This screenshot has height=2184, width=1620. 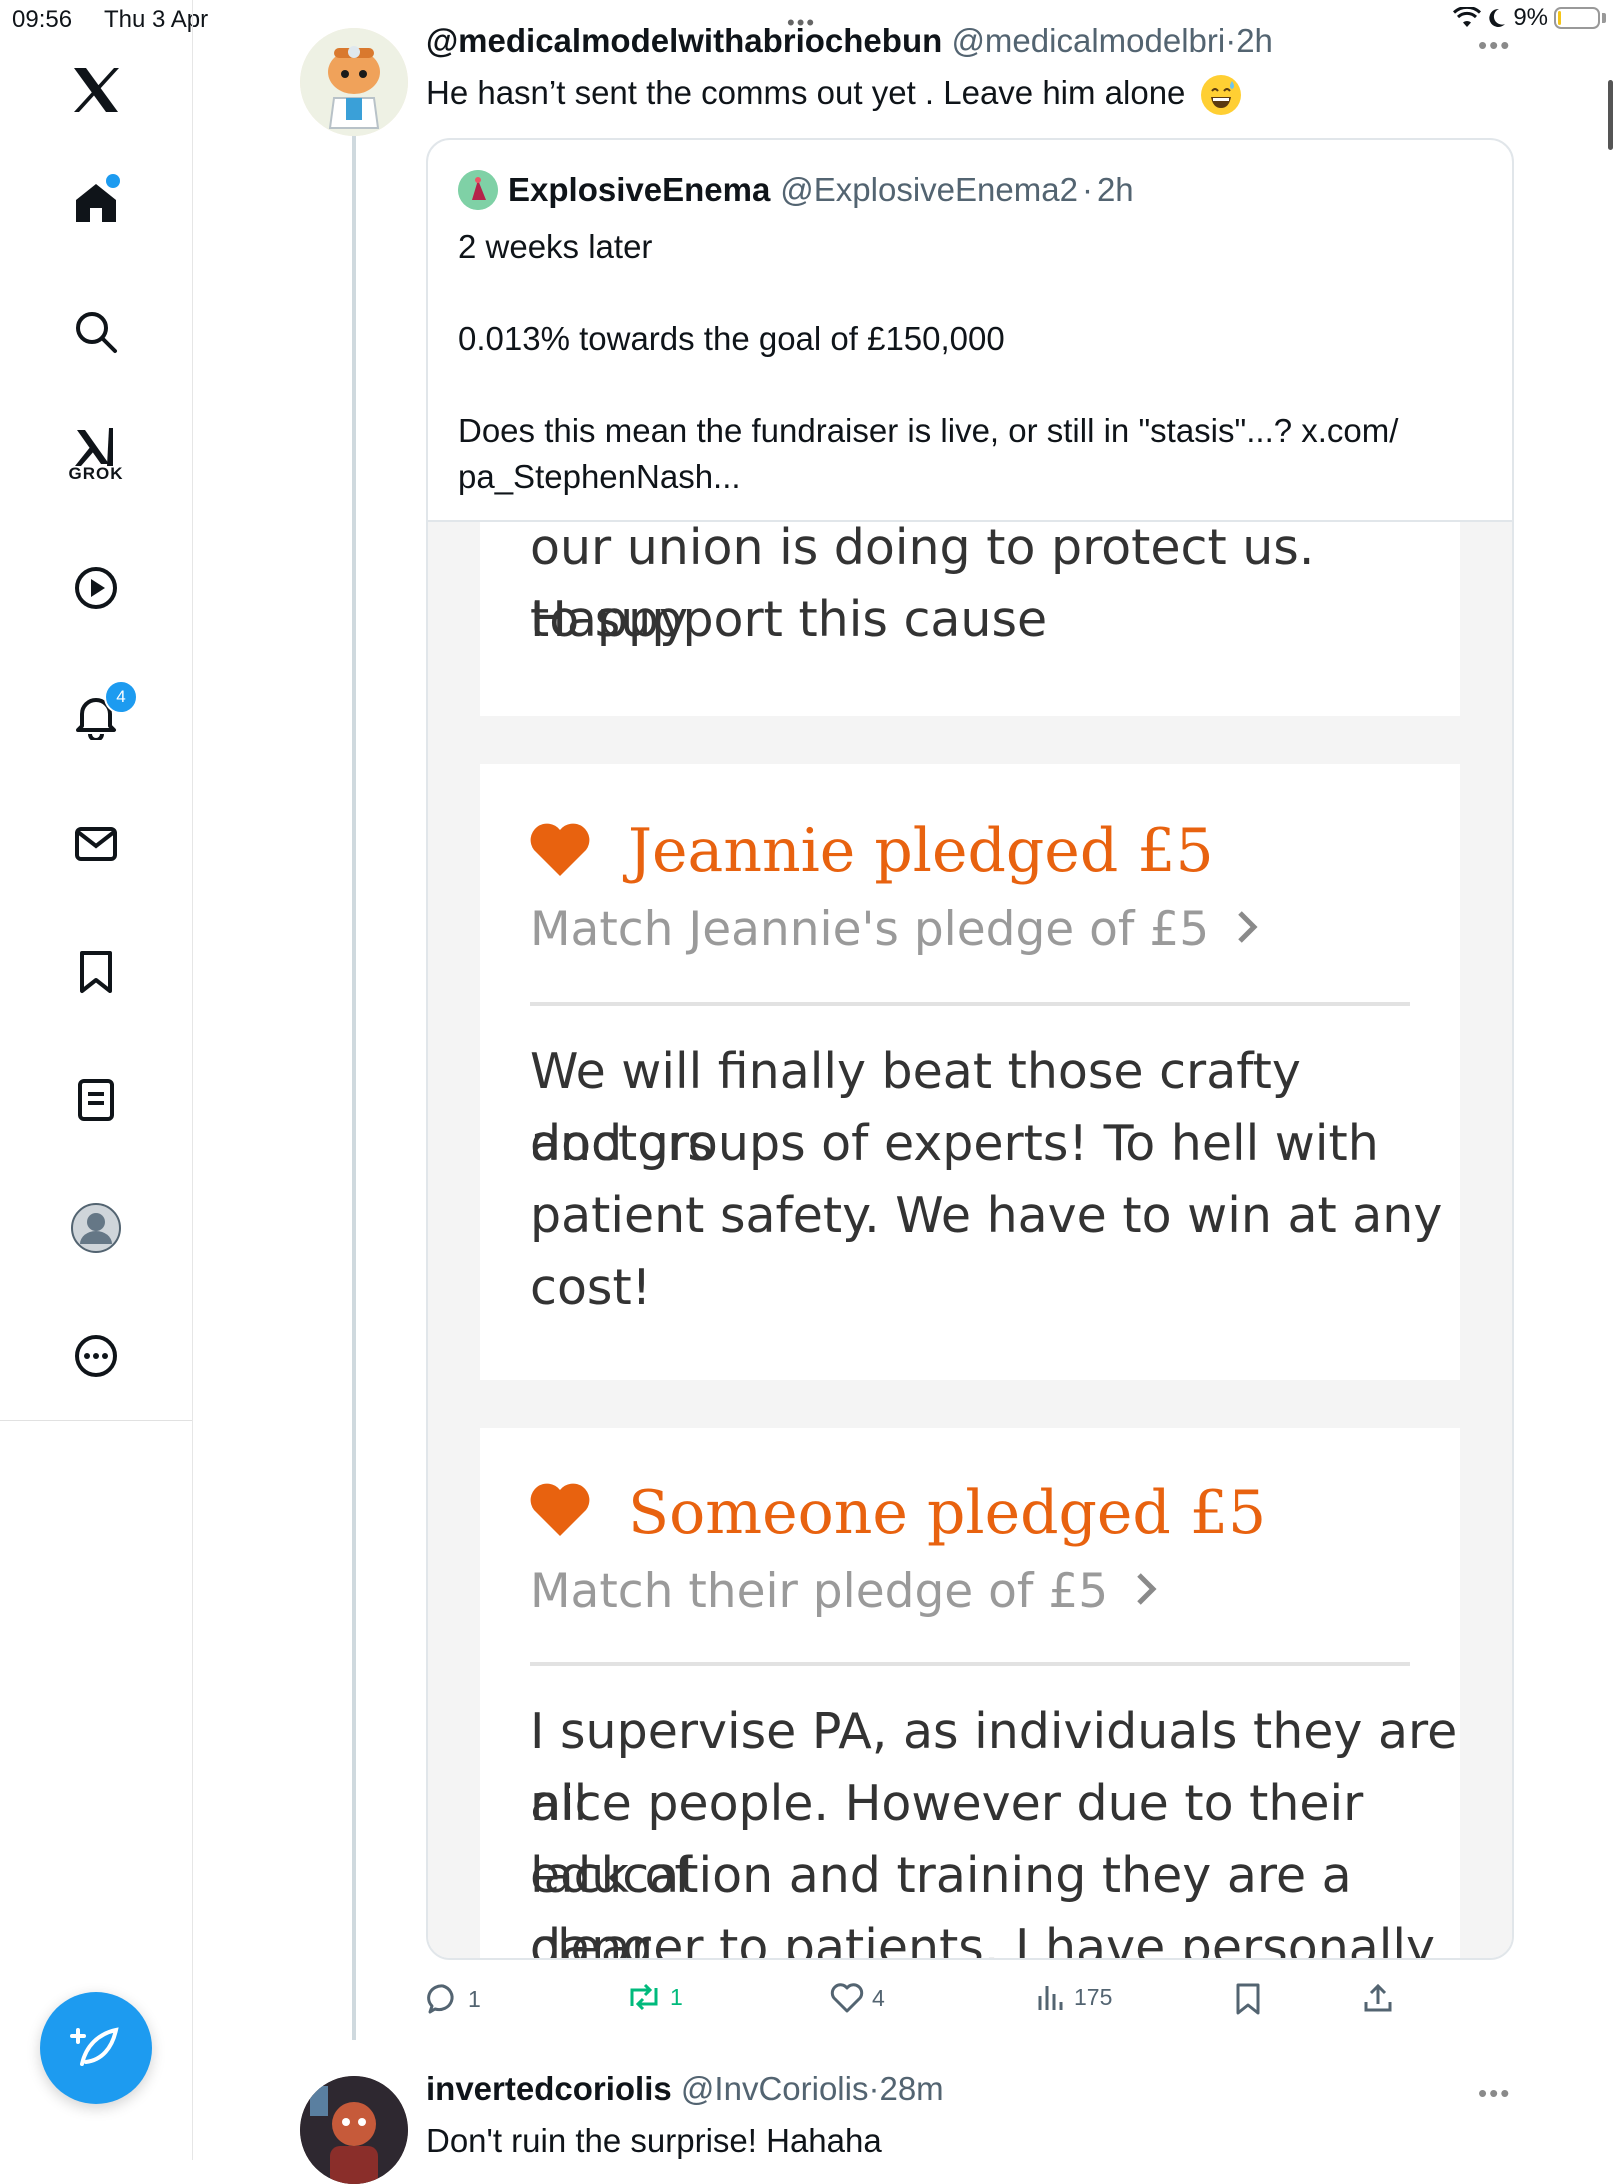 What do you see at coordinates (639, 190) in the screenshot?
I see `quoted-author-name: ExplosiveEnema` at bounding box center [639, 190].